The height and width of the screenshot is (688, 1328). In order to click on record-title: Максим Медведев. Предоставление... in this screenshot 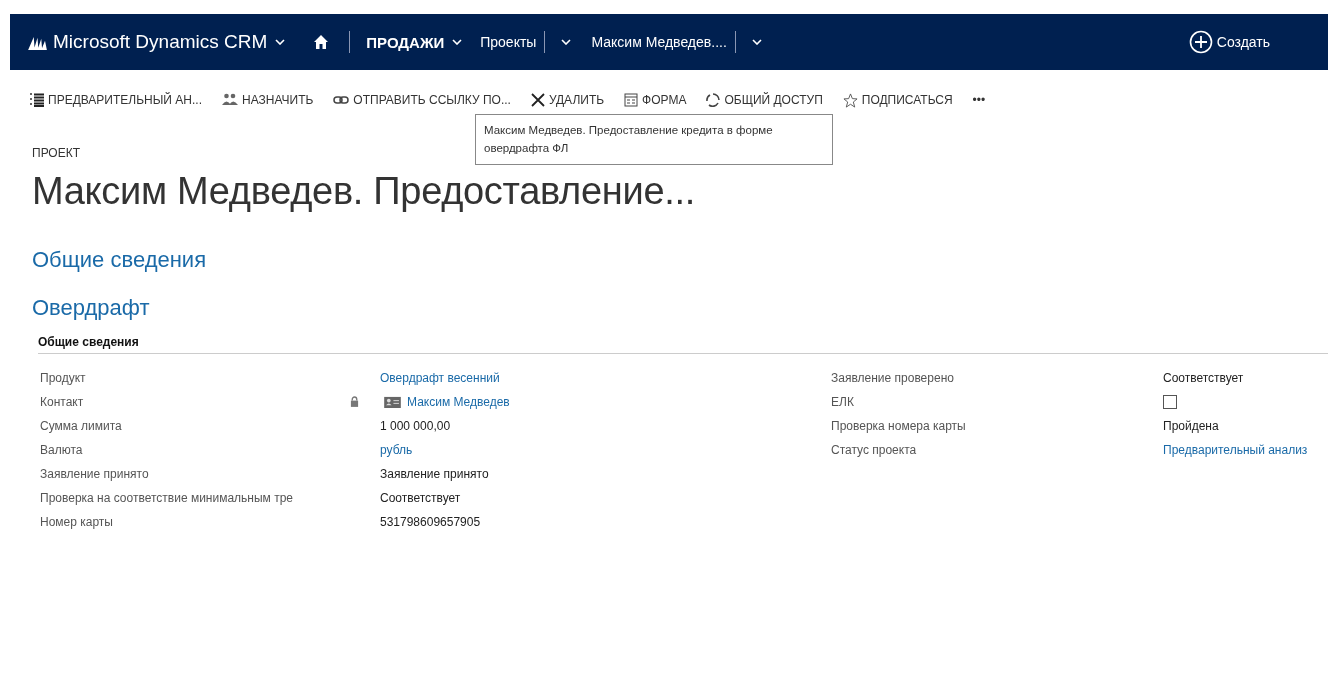, I will do `click(364, 191)`.